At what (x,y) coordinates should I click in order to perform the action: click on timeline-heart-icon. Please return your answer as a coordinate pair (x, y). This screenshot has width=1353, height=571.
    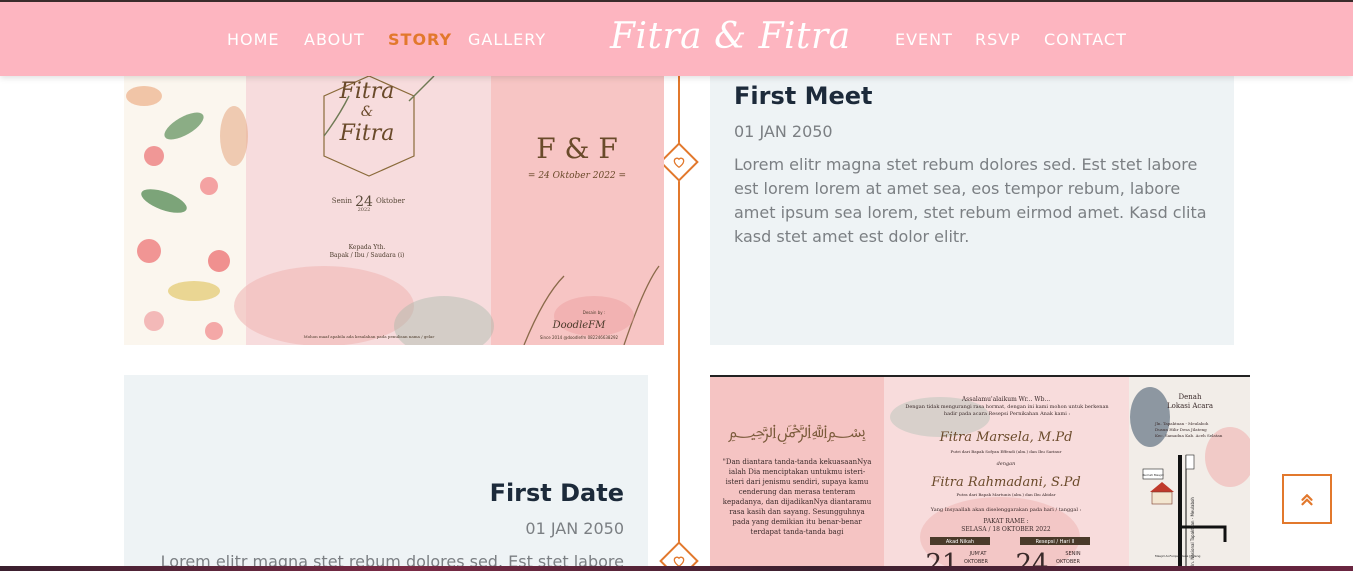
    Looking at the image, I should click on (679, 162).